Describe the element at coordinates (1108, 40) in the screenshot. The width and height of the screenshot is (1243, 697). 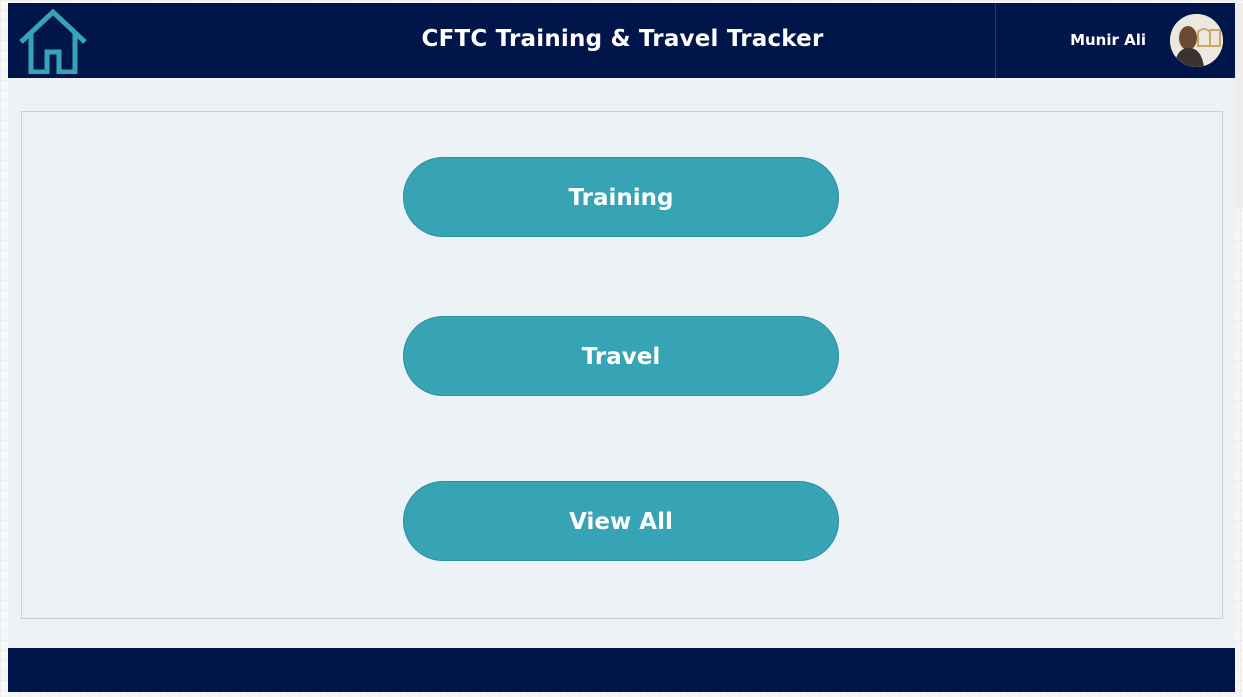
I see `user-name: Munir Ali` at that location.